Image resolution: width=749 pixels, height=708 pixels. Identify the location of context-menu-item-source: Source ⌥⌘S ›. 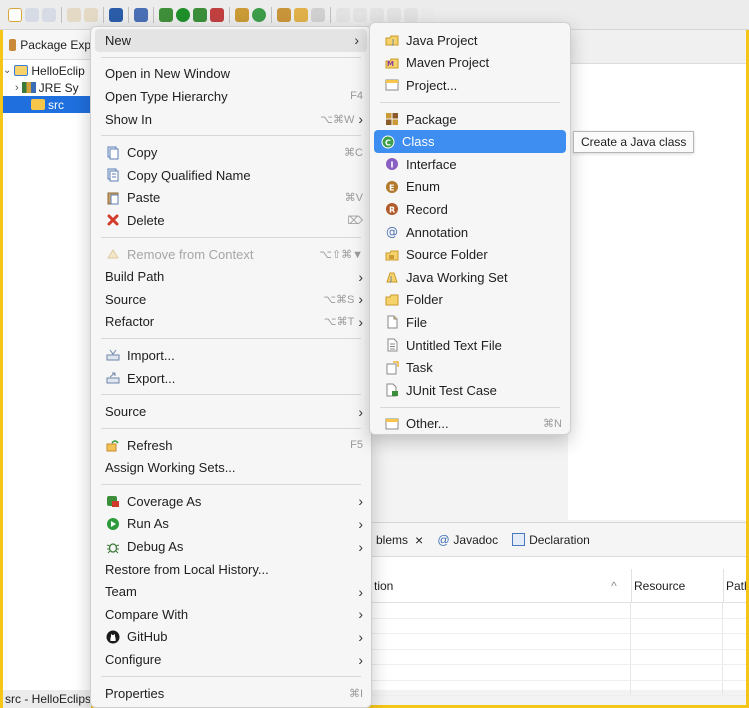
(231, 299).